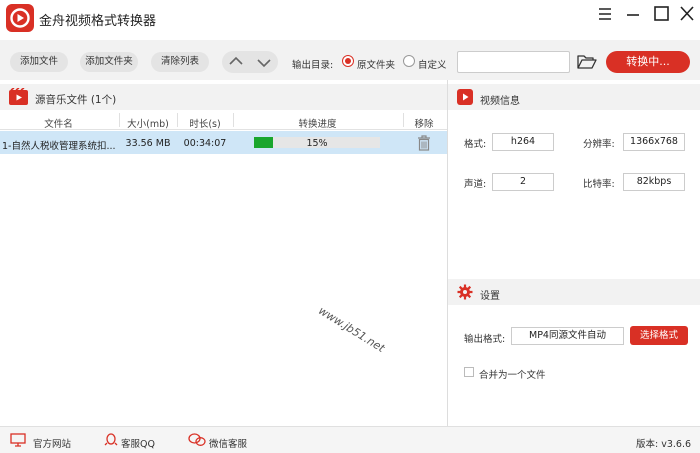  What do you see at coordinates (475, 144) in the screenshot?
I see `format-label: 格式:` at bounding box center [475, 144].